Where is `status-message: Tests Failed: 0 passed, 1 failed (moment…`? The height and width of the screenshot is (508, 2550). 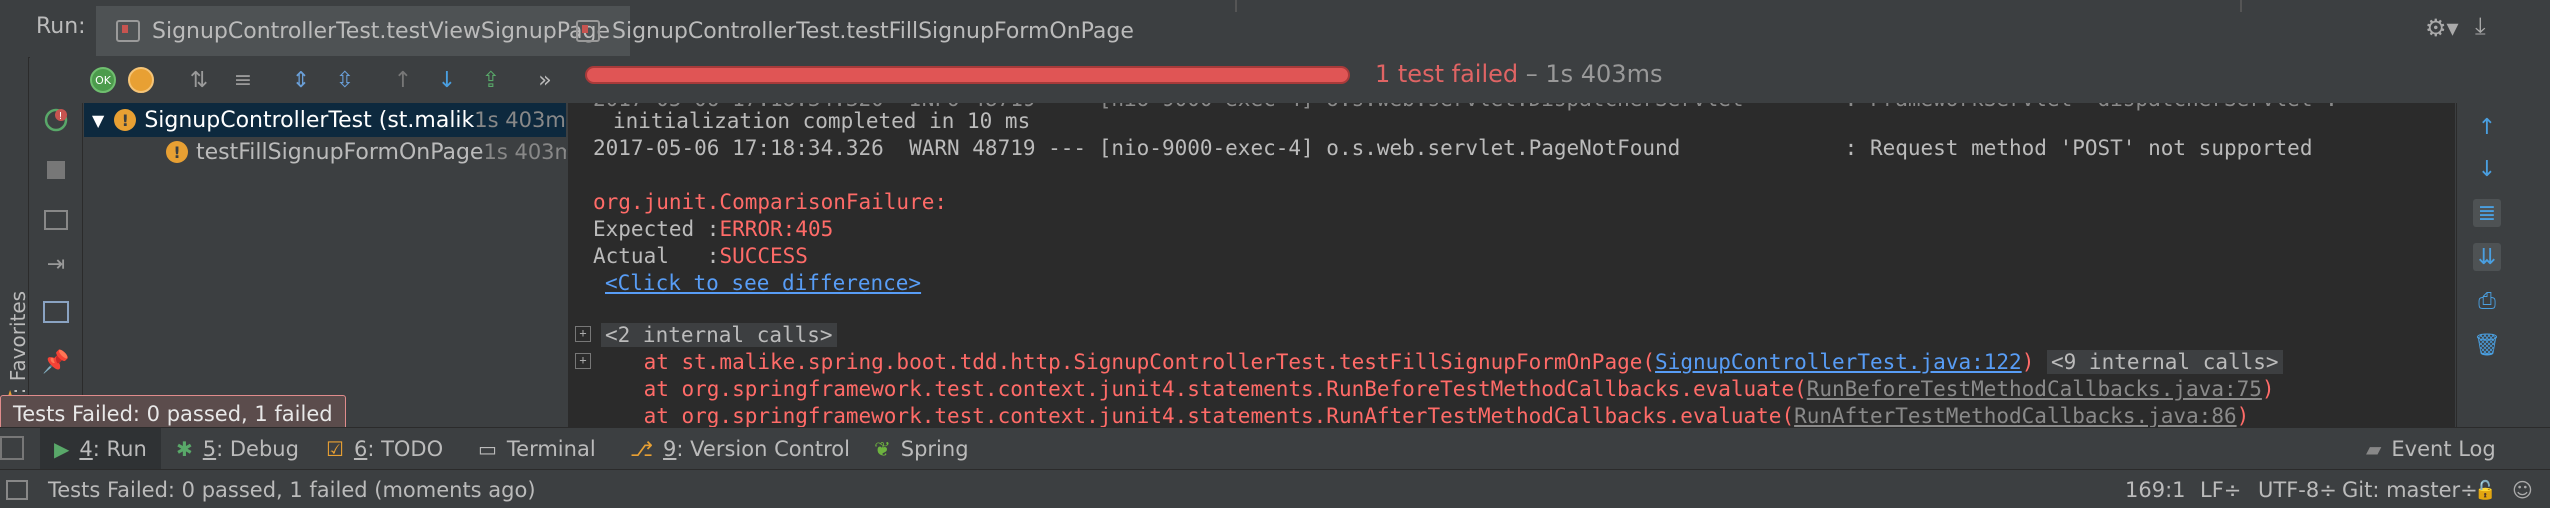
status-message: Tests Failed: 0 passed, 1 failed (moment… is located at coordinates (292, 490).